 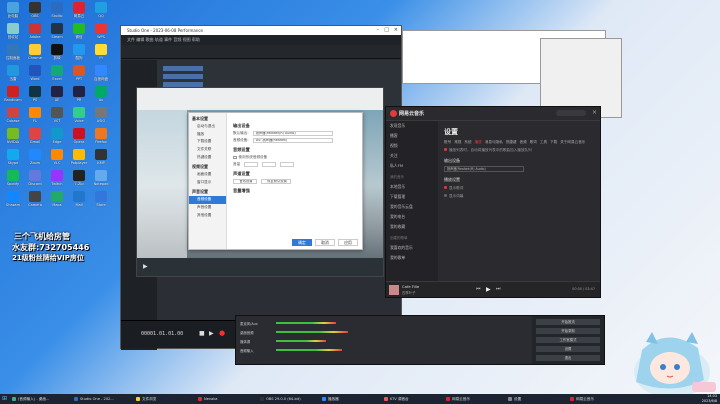 What do you see at coordinates (467, 142) in the screenshot?
I see `tab: 系统` at bounding box center [467, 142].